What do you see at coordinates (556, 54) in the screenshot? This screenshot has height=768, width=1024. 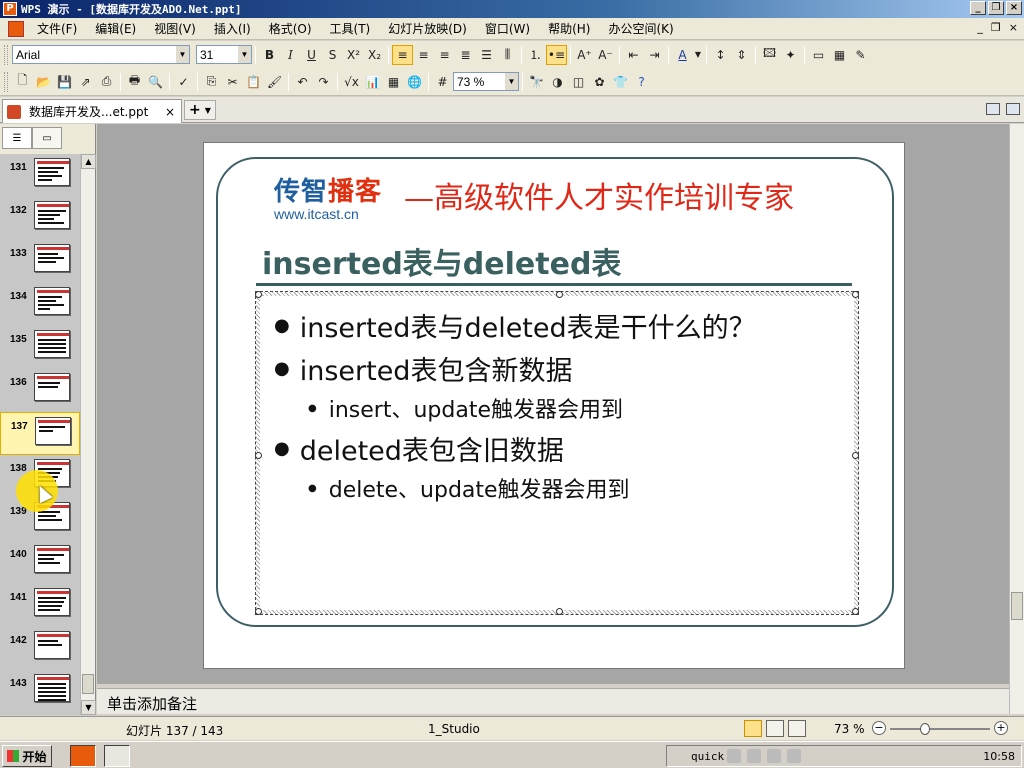 I see `bullets-button: •≡` at bounding box center [556, 54].